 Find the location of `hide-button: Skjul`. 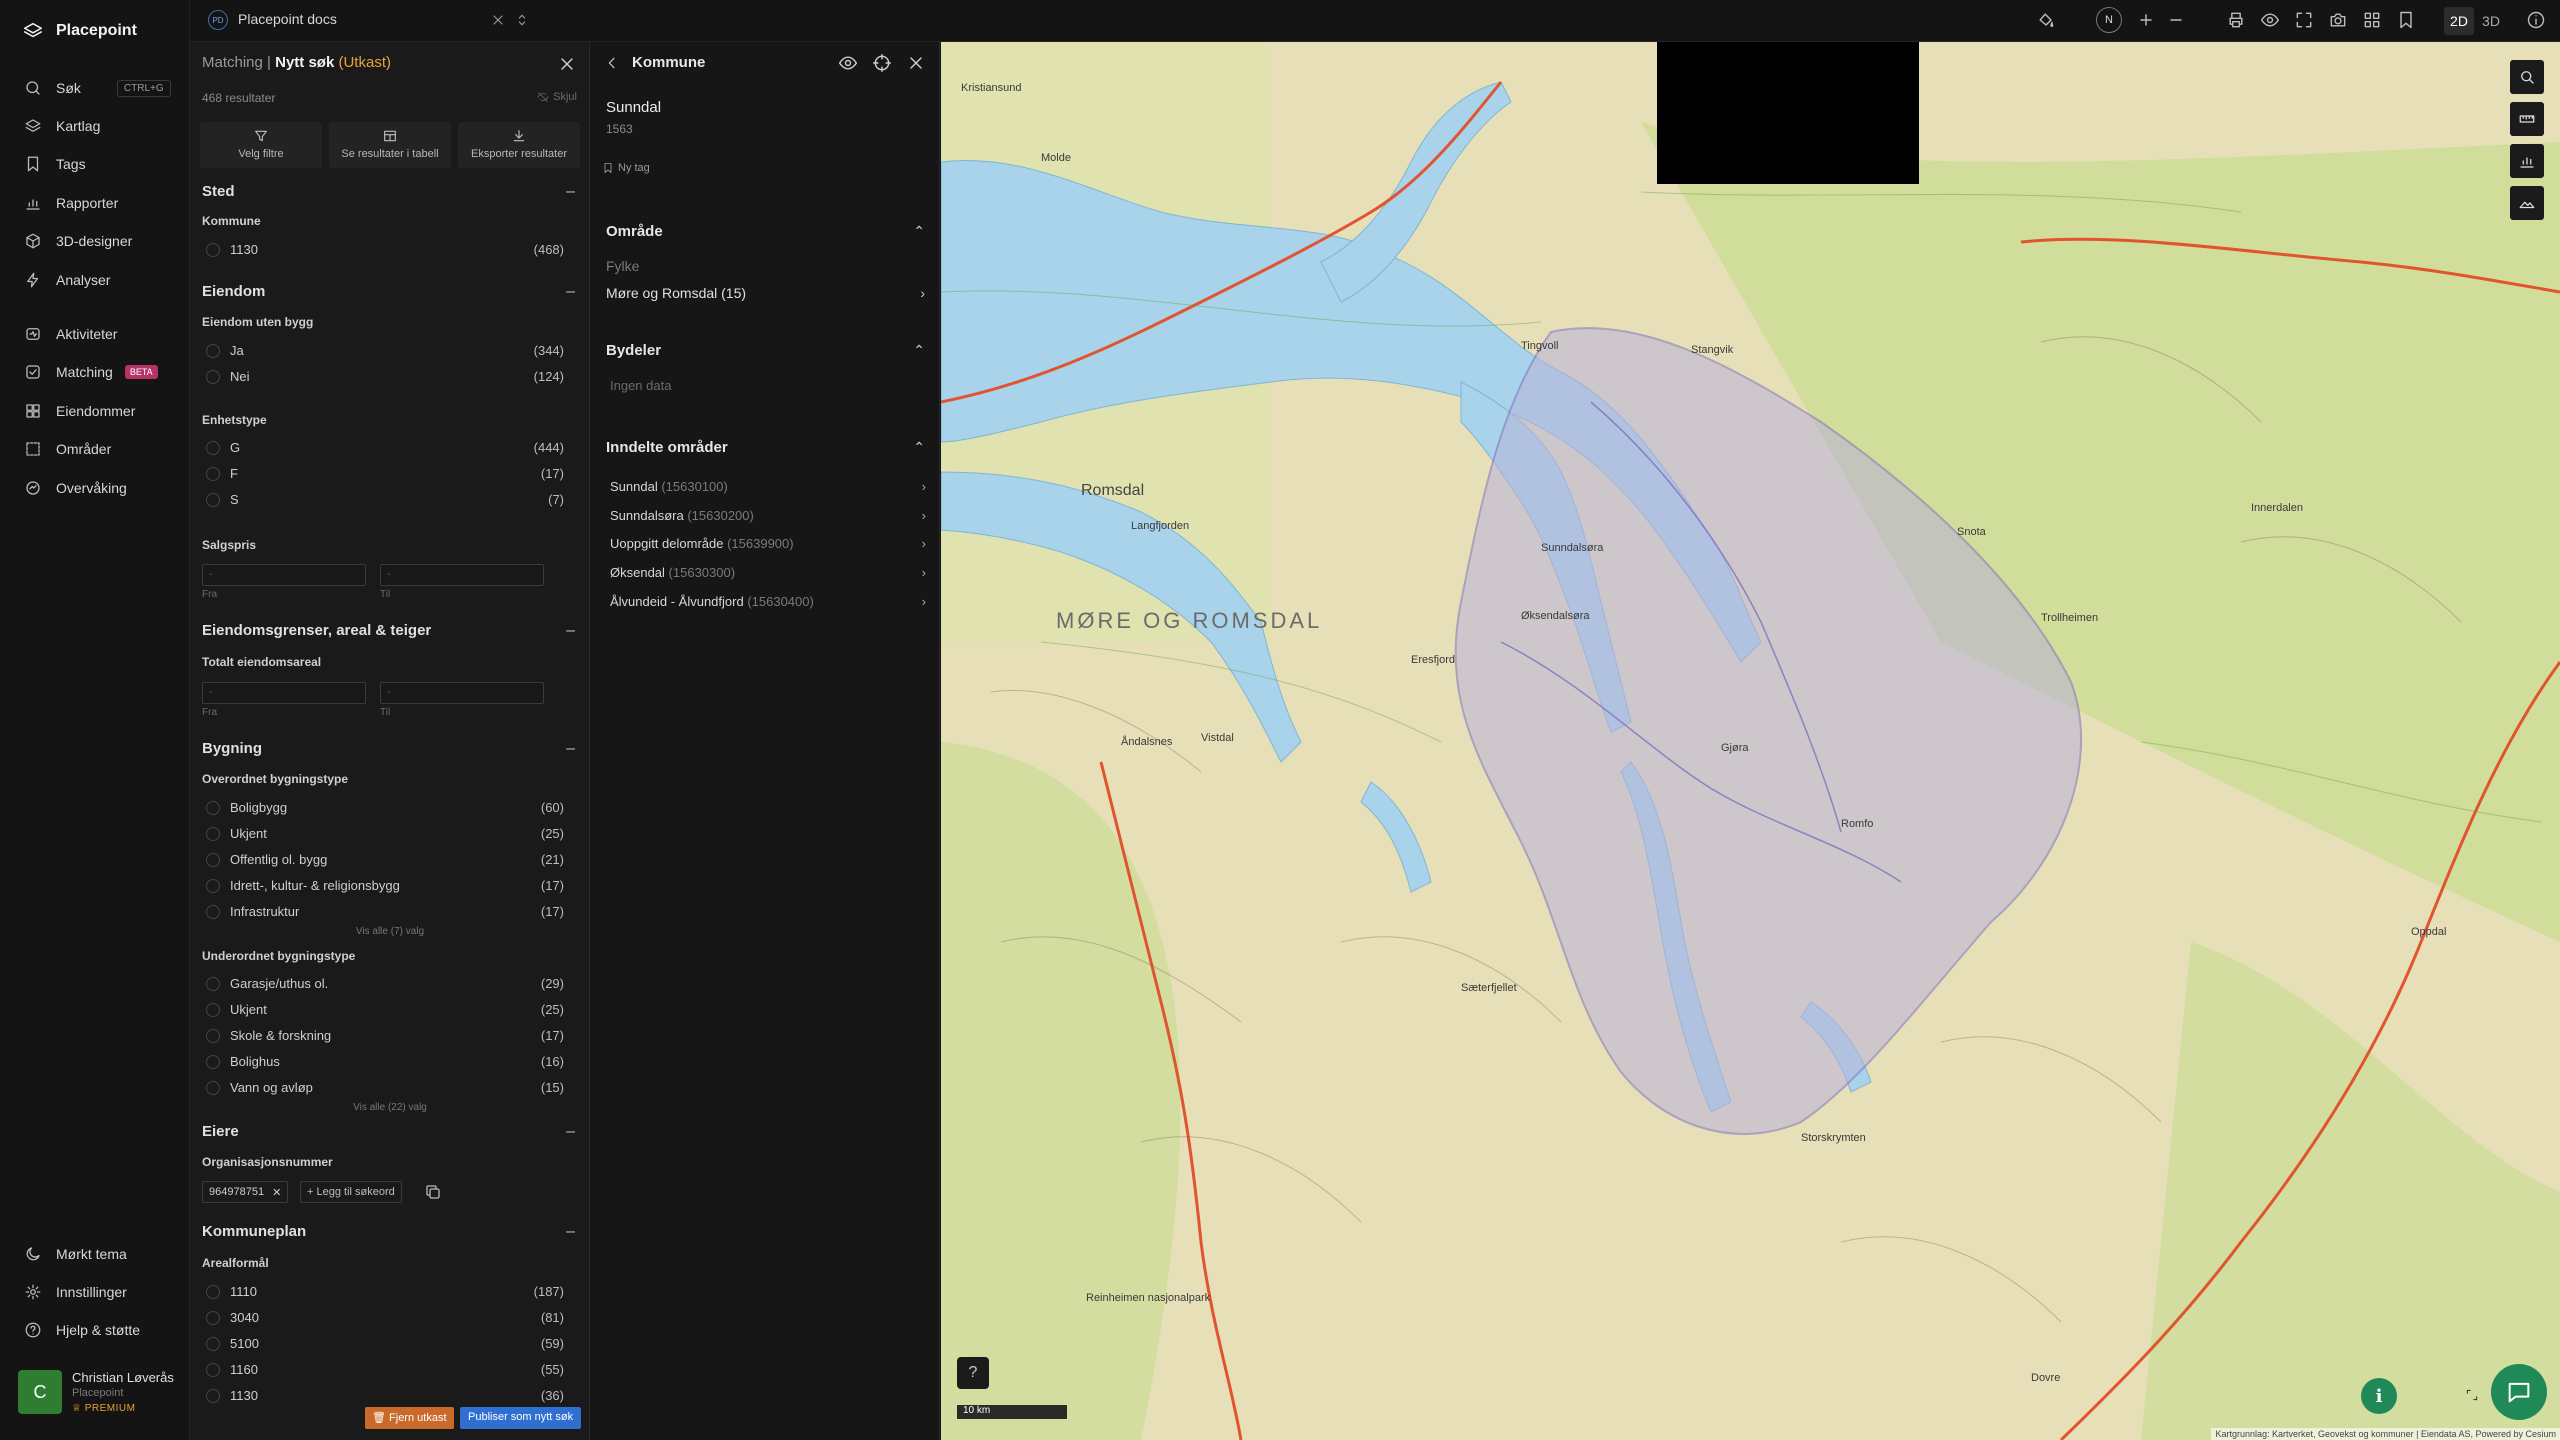

hide-button: Skjul is located at coordinates (557, 97).